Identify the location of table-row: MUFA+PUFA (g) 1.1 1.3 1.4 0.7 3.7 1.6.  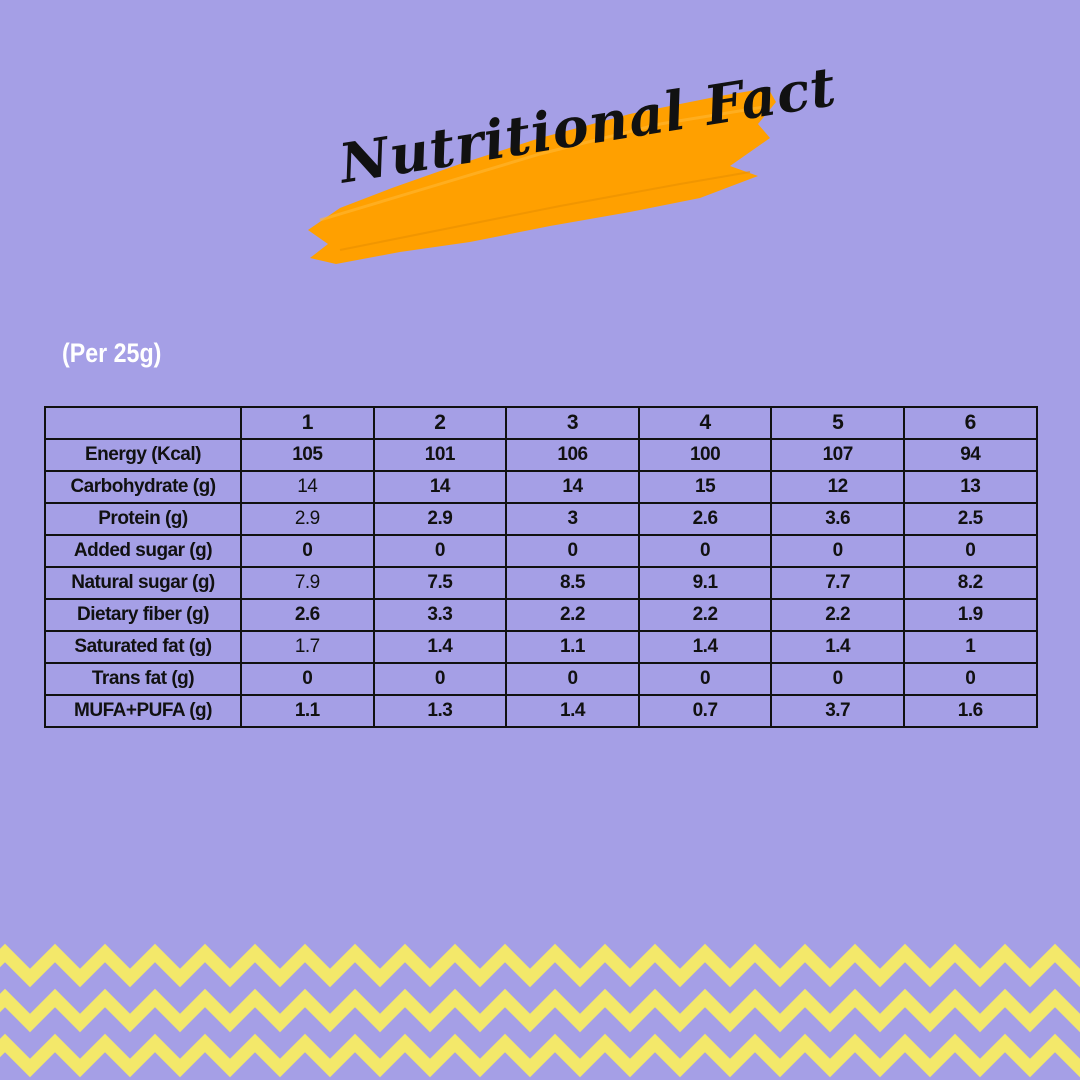
(541, 711).